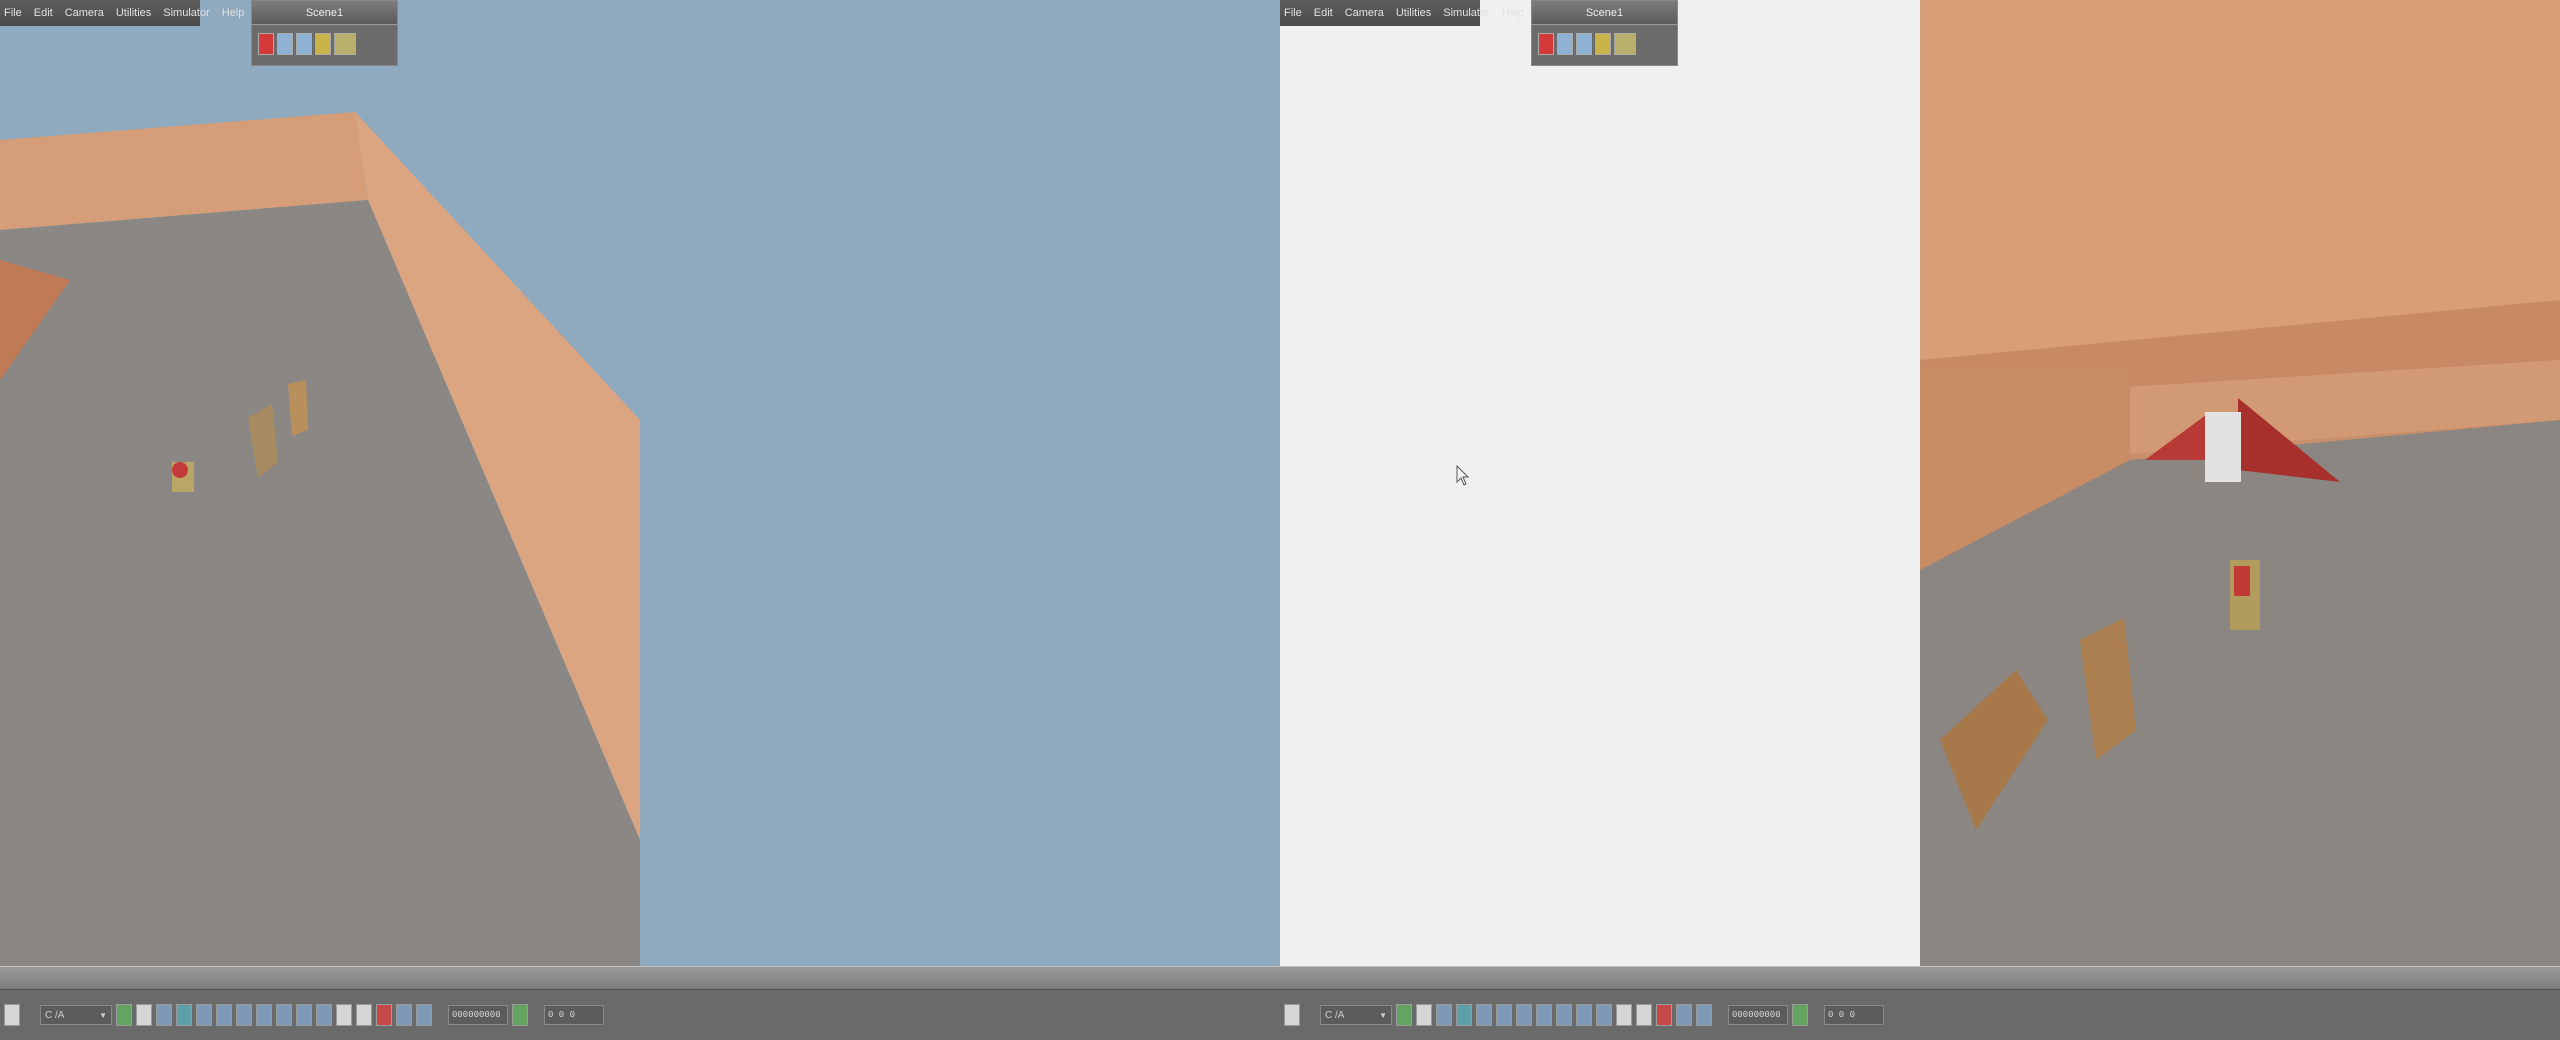  What do you see at coordinates (2223, 447) in the screenshot?
I see `pillar` at bounding box center [2223, 447].